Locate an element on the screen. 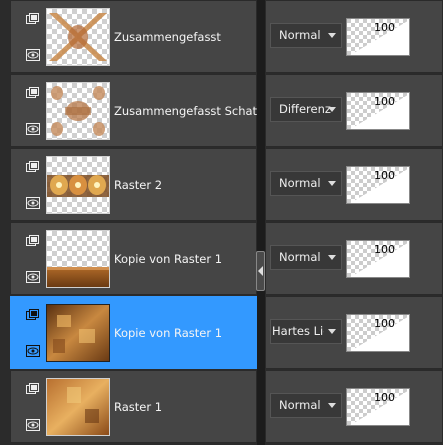 Image resolution: width=443 pixels, height=445 pixels. blend-mode-value: Differenz is located at coordinates (305, 109).